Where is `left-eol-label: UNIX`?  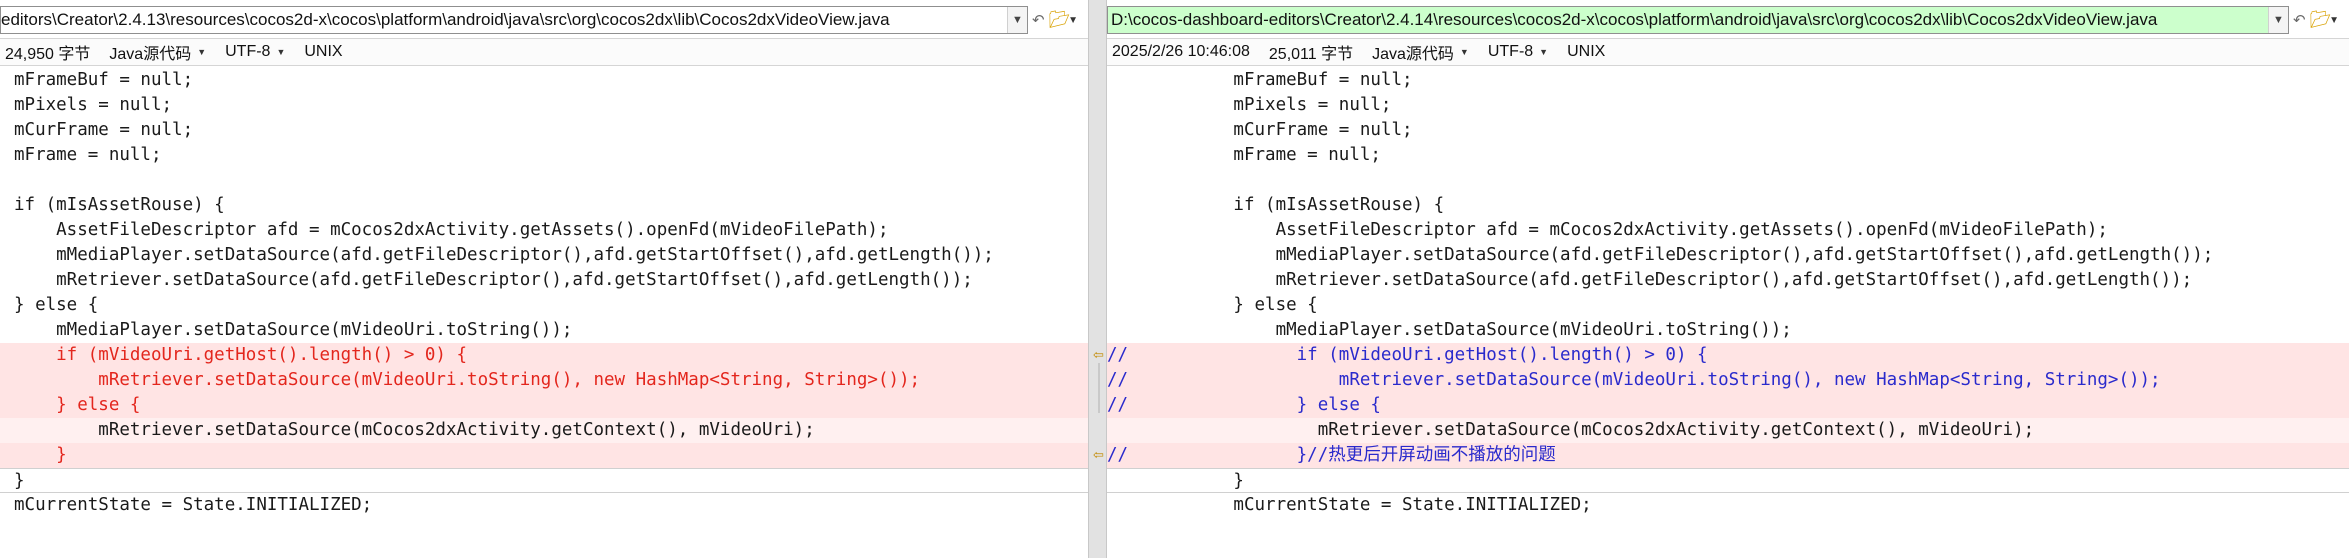 left-eol-label: UNIX is located at coordinates (323, 51).